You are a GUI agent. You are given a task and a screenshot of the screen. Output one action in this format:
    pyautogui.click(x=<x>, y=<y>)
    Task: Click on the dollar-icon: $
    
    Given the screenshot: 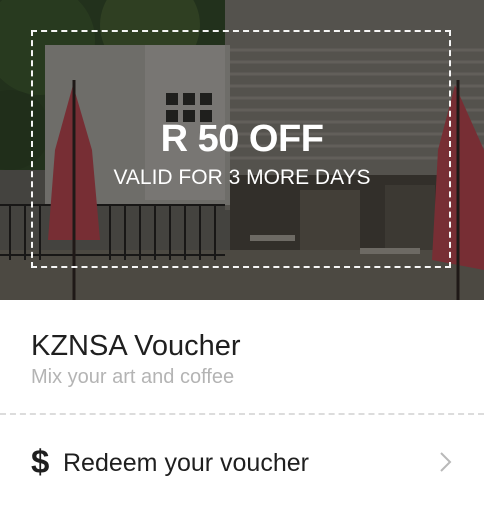 What is the action you would take?
    pyautogui.click(x=40, y=461)
    